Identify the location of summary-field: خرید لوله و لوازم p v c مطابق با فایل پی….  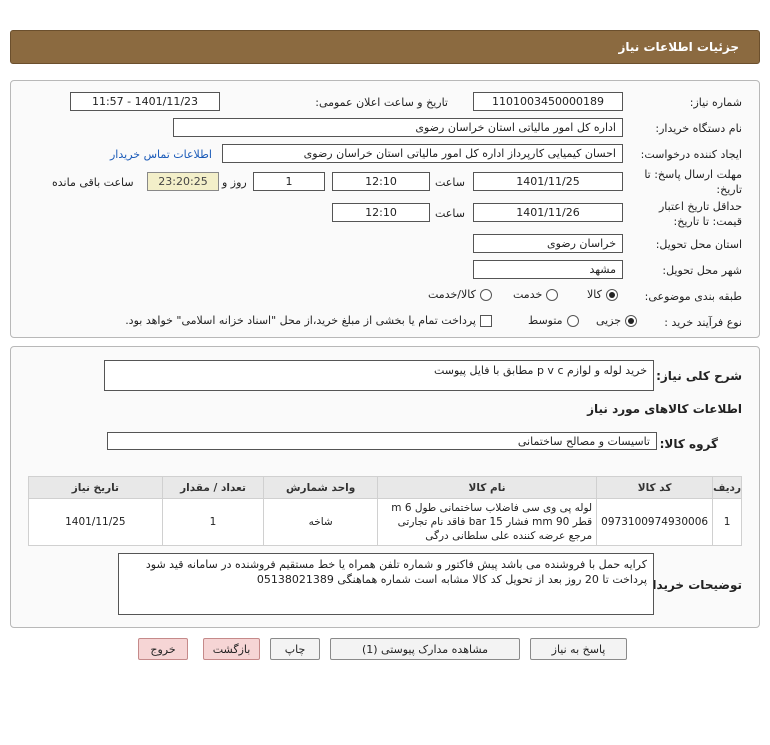
(379, 375).